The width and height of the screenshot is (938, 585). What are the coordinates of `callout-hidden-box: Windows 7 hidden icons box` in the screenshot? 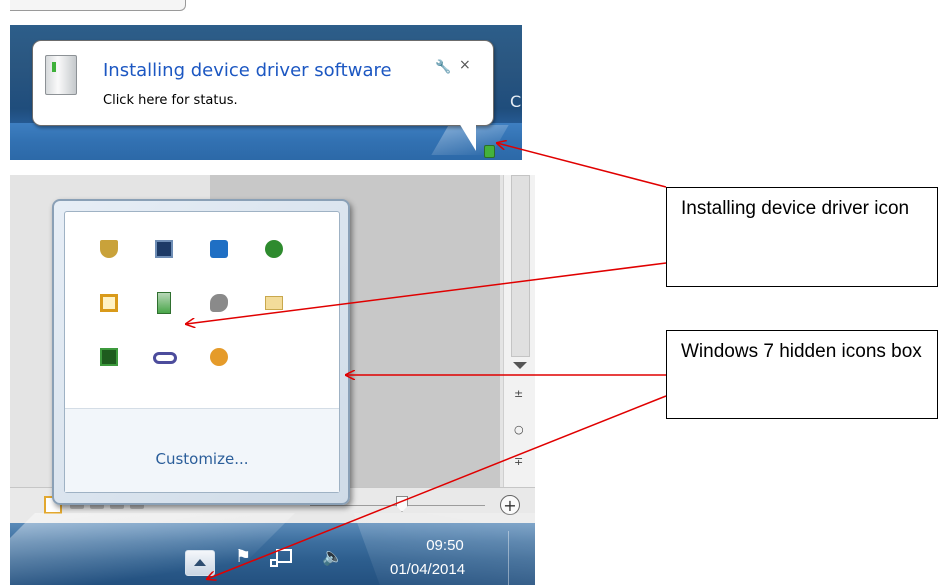 It's located at (802, 374).